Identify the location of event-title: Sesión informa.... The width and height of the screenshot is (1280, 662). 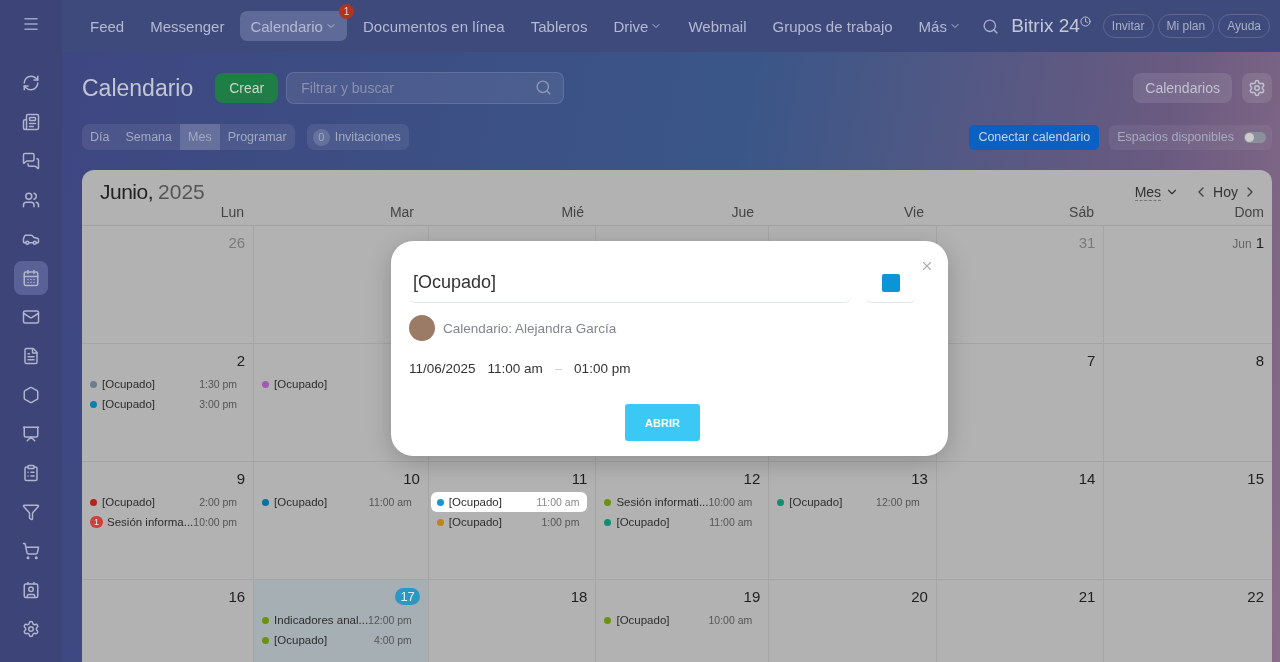
(150, 522).